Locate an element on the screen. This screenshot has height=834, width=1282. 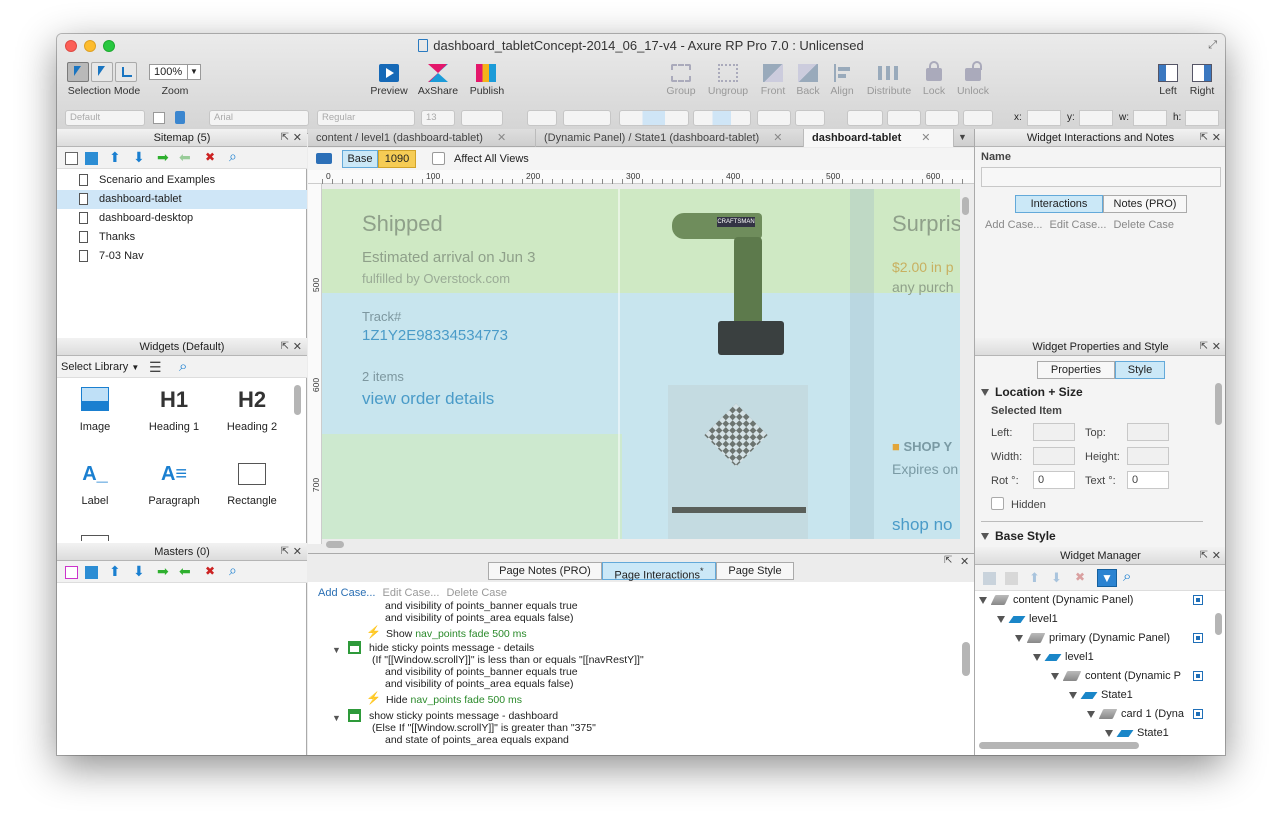
tree-node-level1: level1 is located at coordinates (1027, 619).